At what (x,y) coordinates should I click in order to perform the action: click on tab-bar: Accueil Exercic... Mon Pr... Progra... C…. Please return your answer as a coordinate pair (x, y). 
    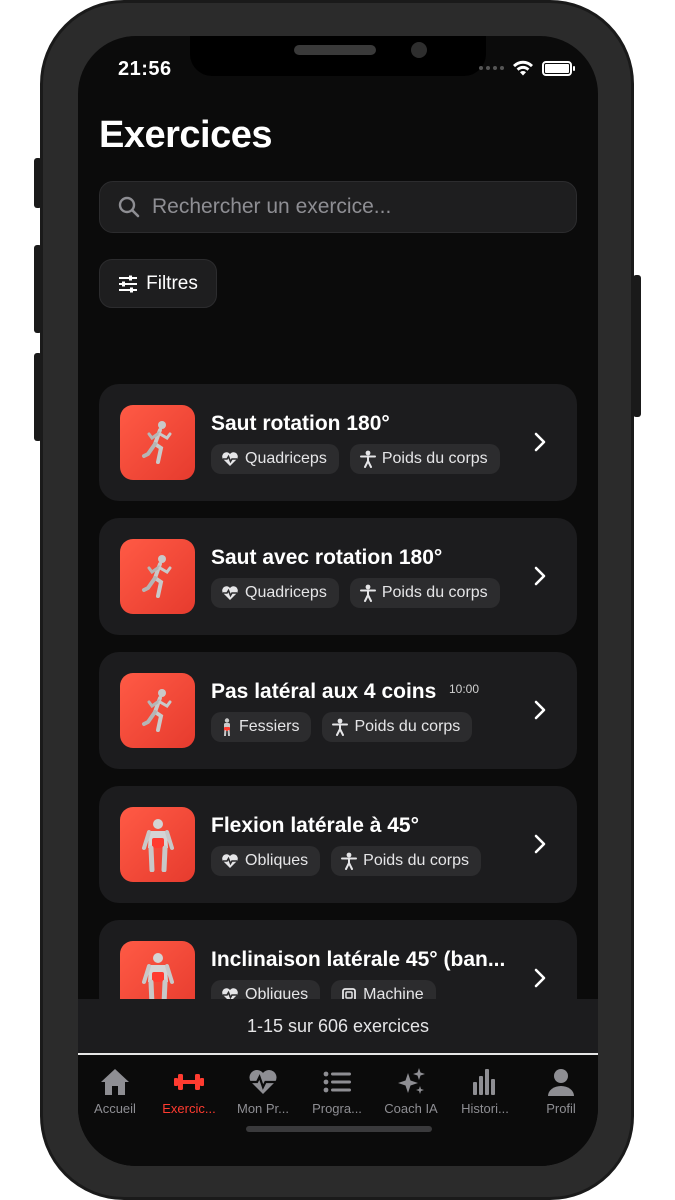
    Looking at the image, I should click on (338, 1111).